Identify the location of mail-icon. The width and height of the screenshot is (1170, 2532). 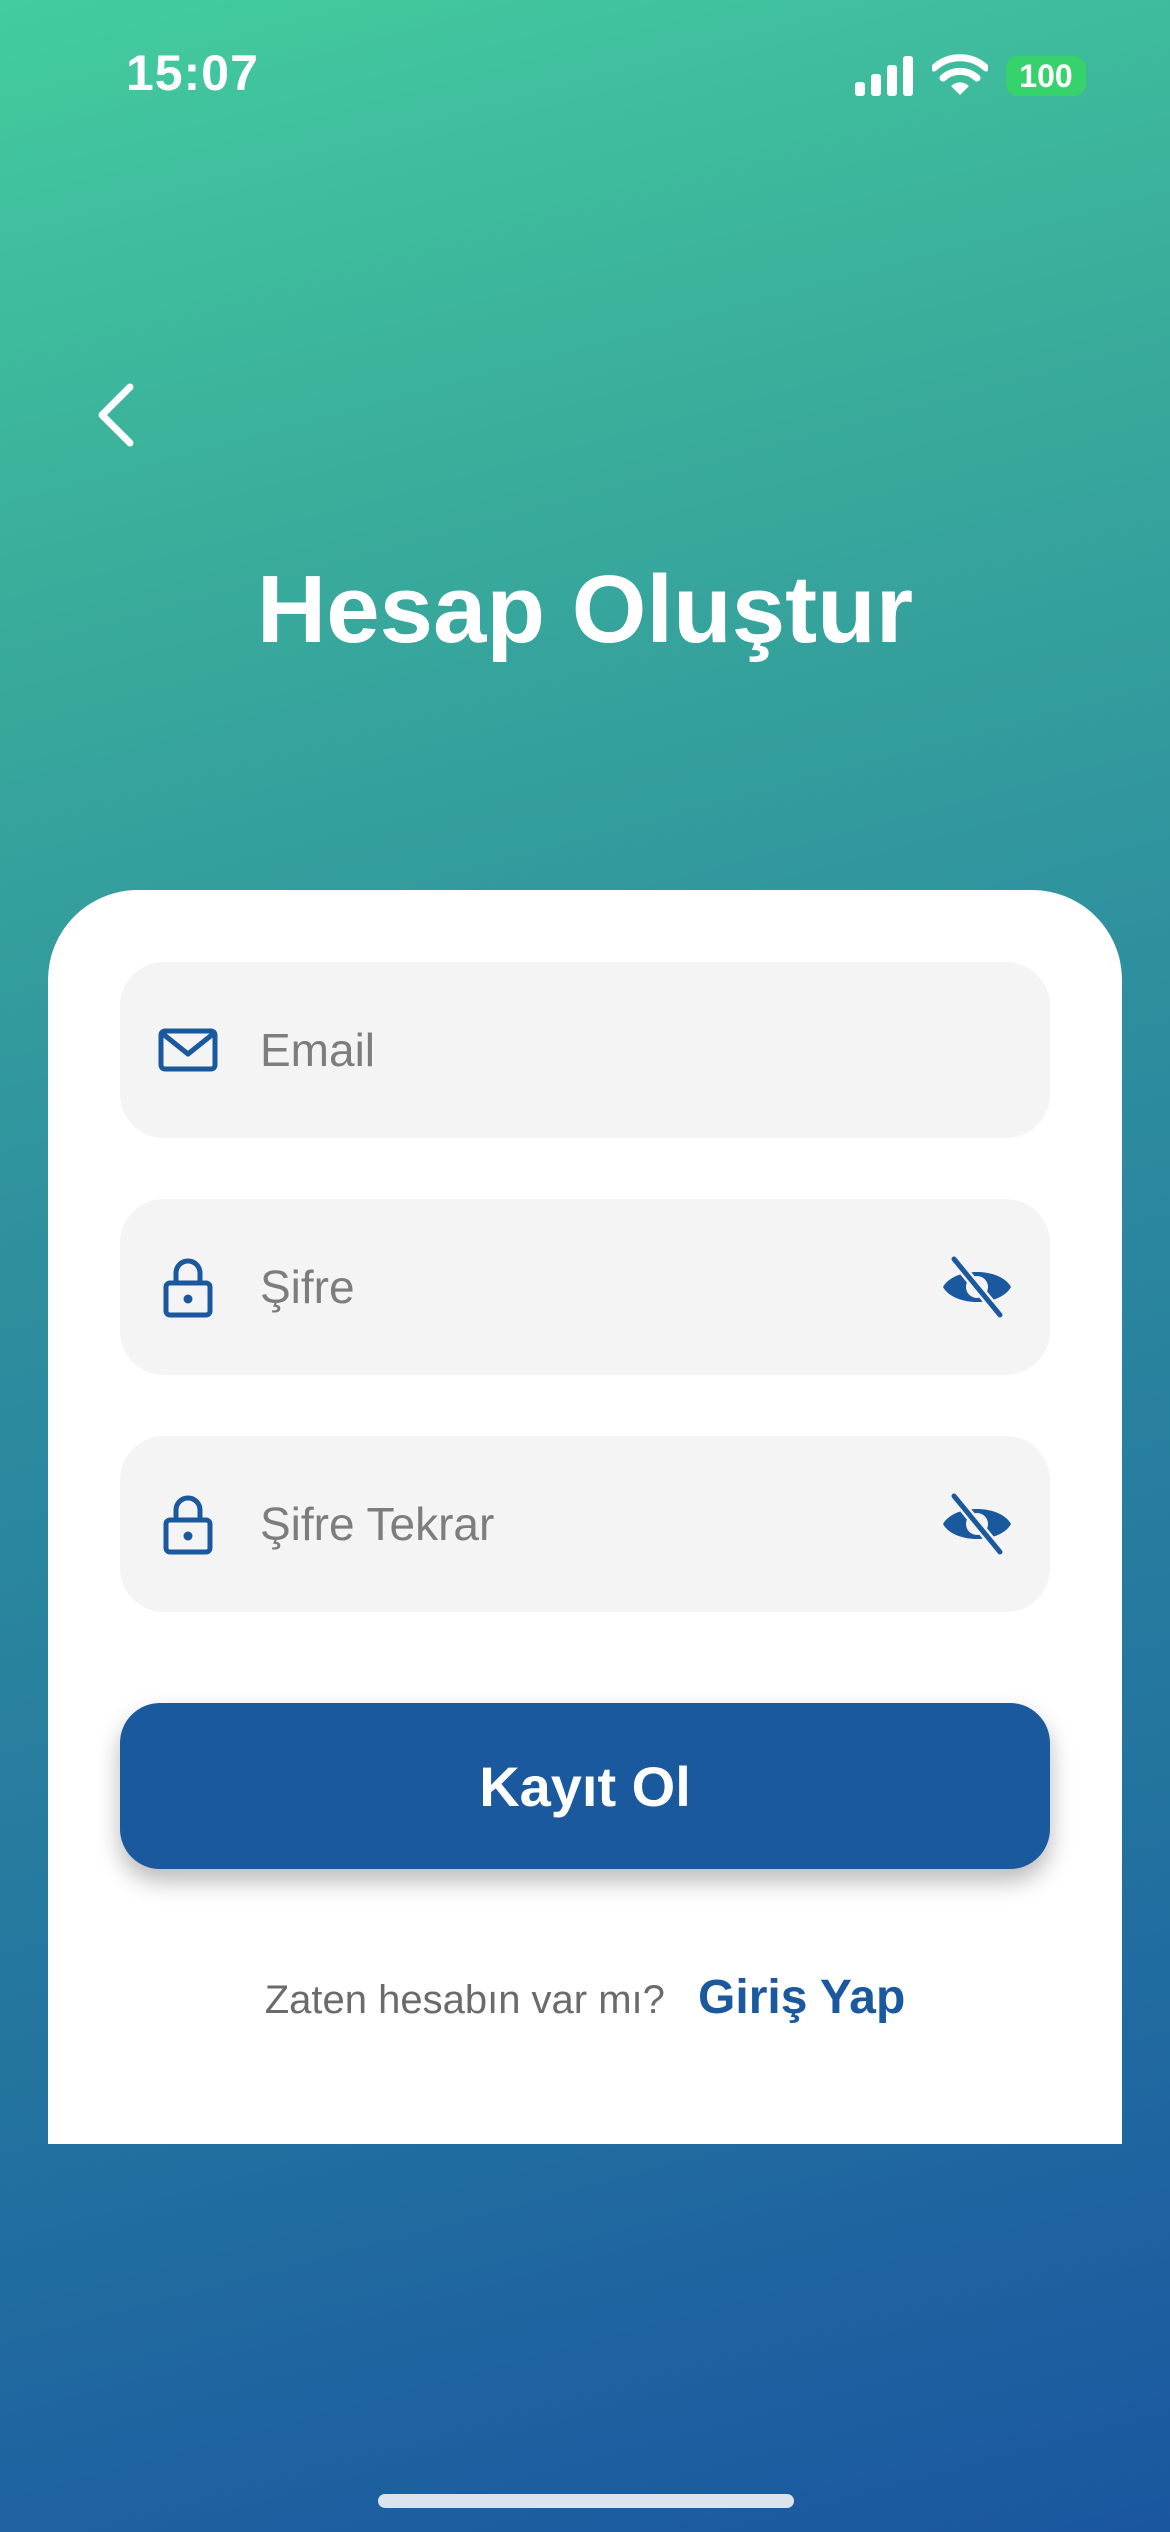
(188, 1050).